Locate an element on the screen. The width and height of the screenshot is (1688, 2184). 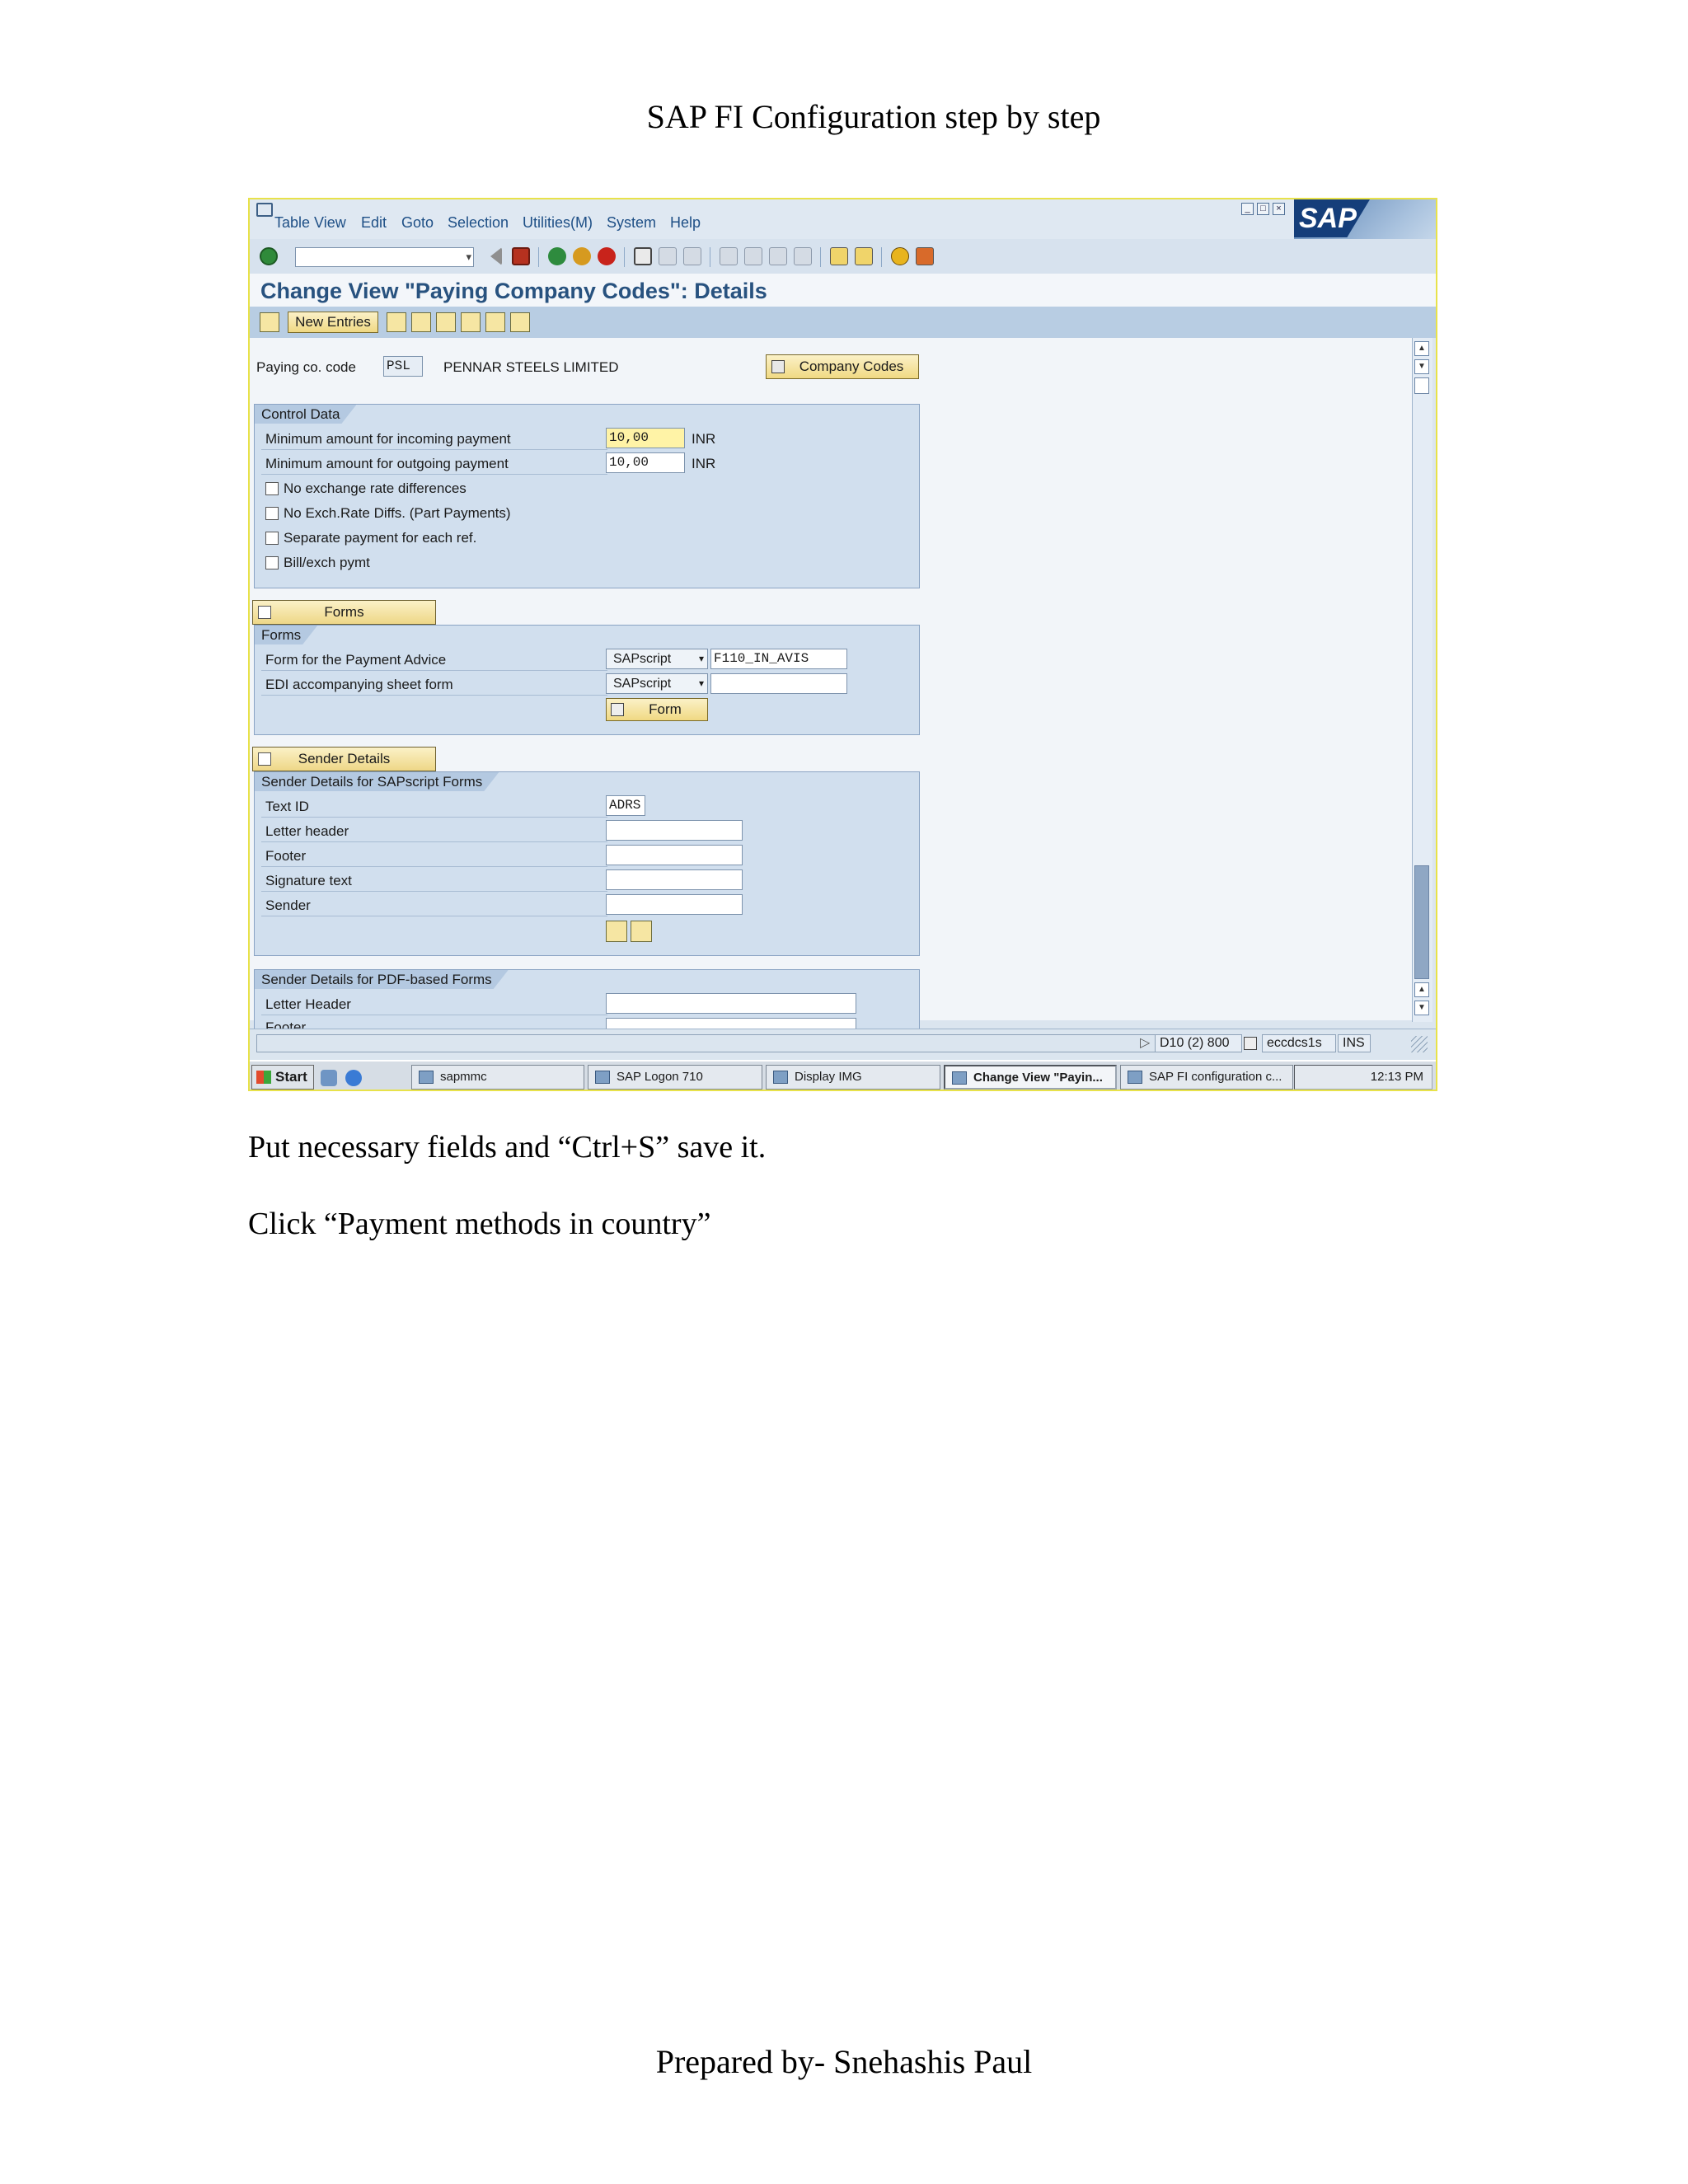
footer-field is located at coordinates (675, 855).